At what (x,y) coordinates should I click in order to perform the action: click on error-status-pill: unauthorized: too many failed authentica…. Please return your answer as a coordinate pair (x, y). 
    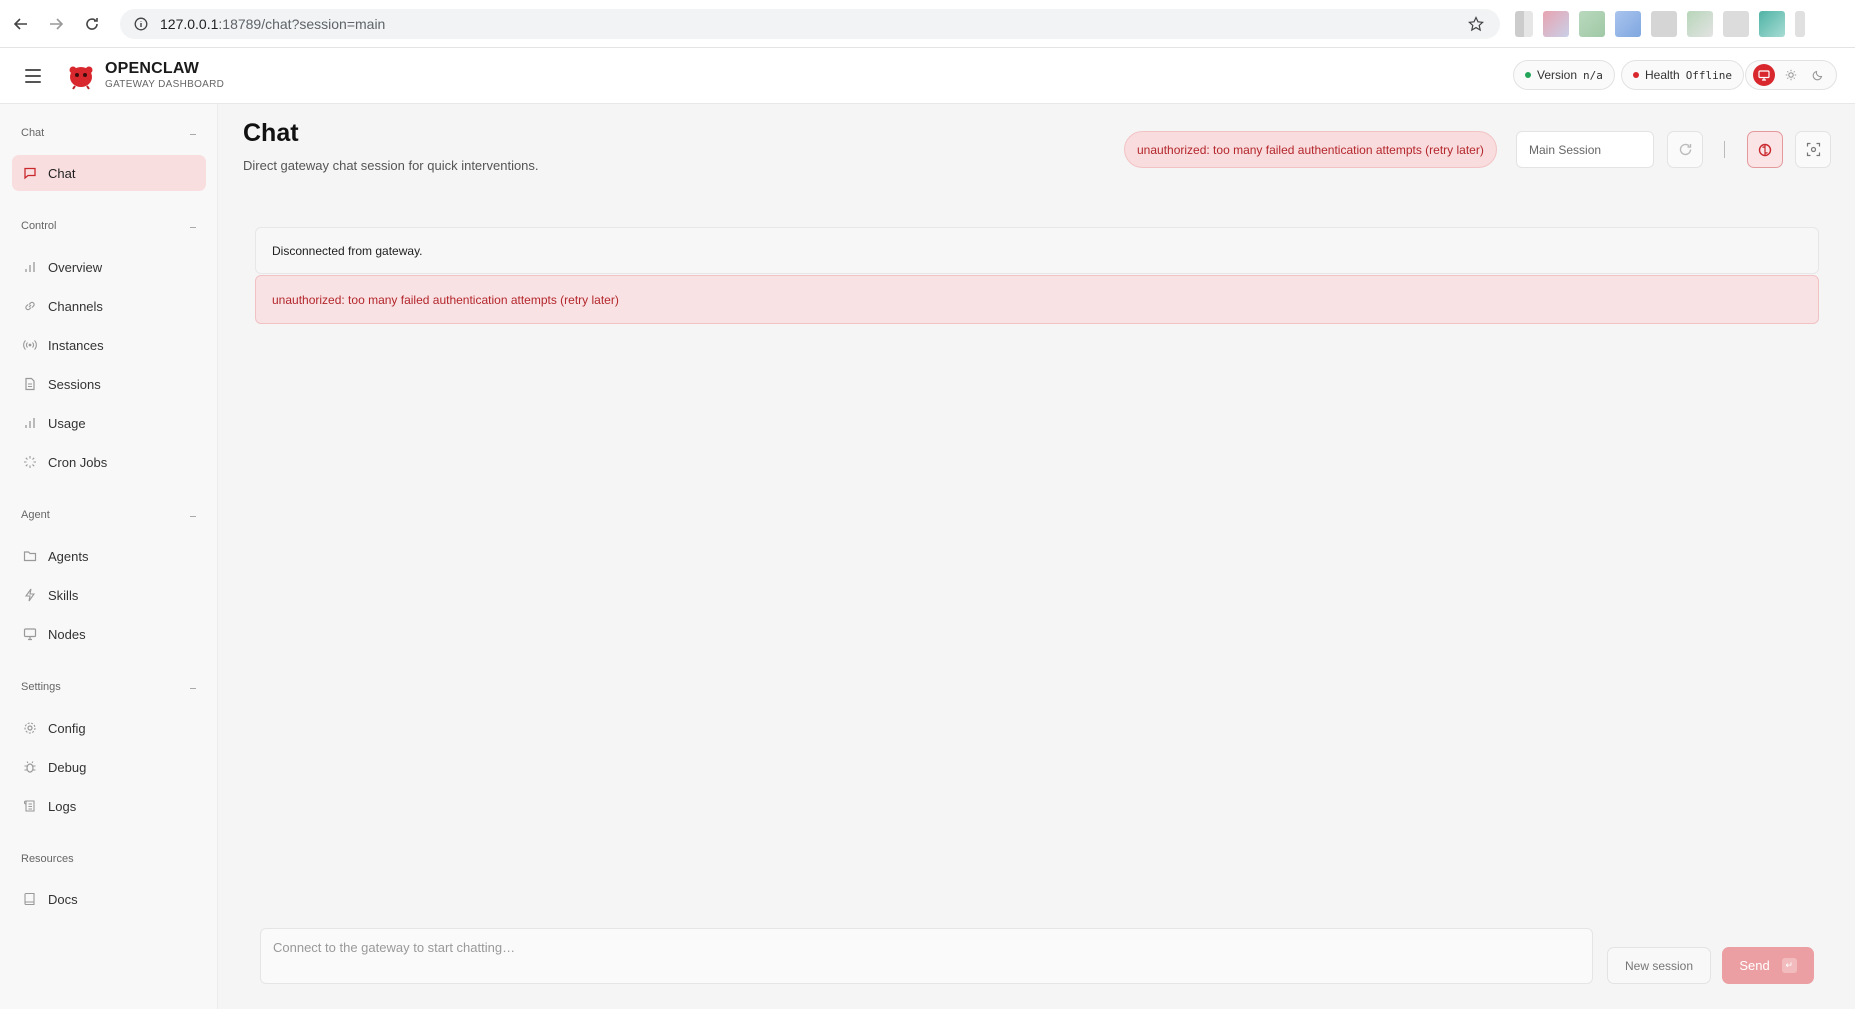
    Looking at the image, I should click on (1310, 149).